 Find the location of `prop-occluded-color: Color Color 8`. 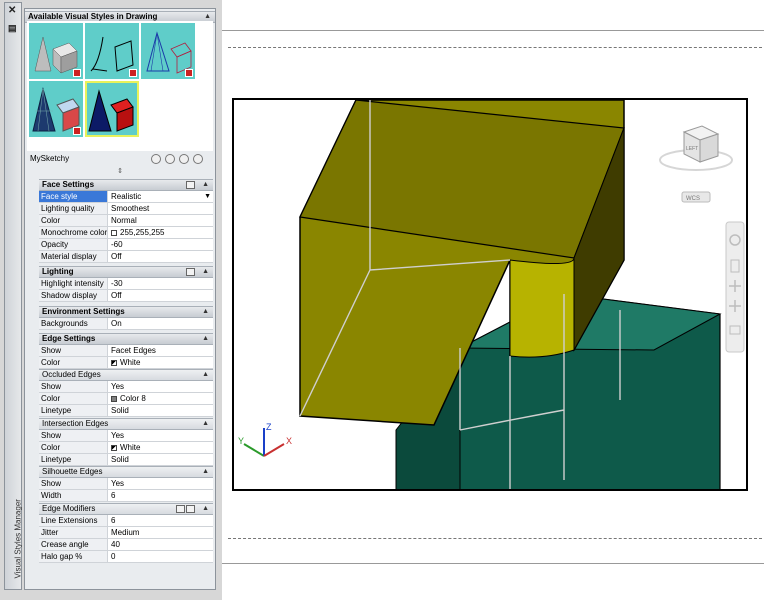

prop-occluded-color: Color Color 8 is located at coordinates (126, 399).